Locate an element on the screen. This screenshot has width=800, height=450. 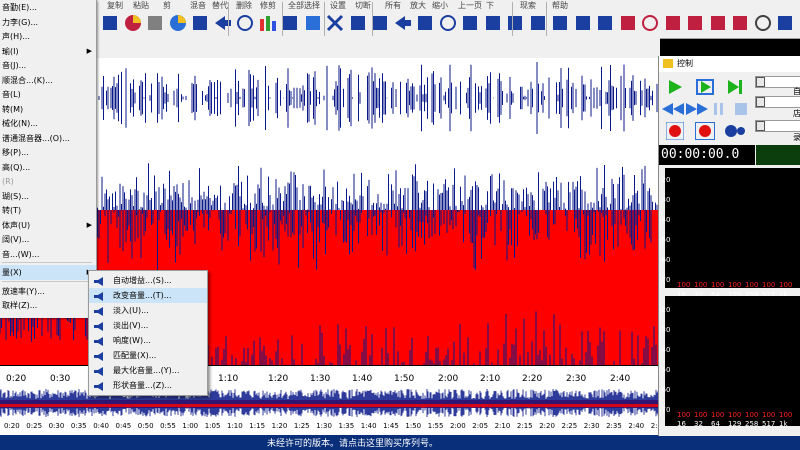
pause-icon is located at coordinates (719, 109).